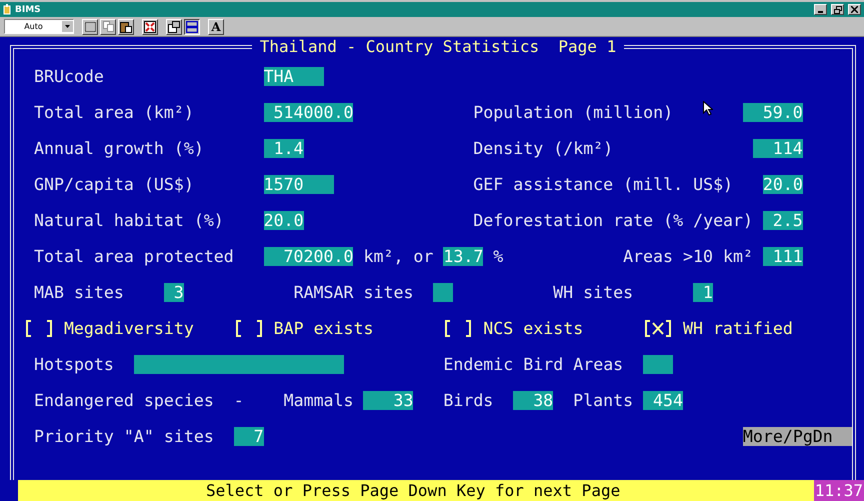 The height and width of the screenshot is (501, 864). What do you see at coordinates (820, 9) in the screenshot?
I see `minimize-button` at bounding box center [820, 9].